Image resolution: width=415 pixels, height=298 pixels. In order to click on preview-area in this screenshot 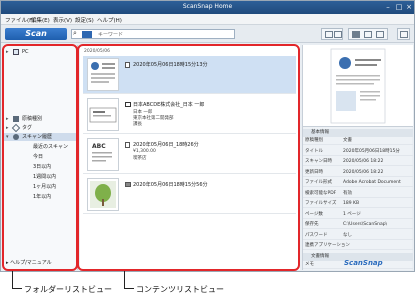, I will do `click(358, 86)`.